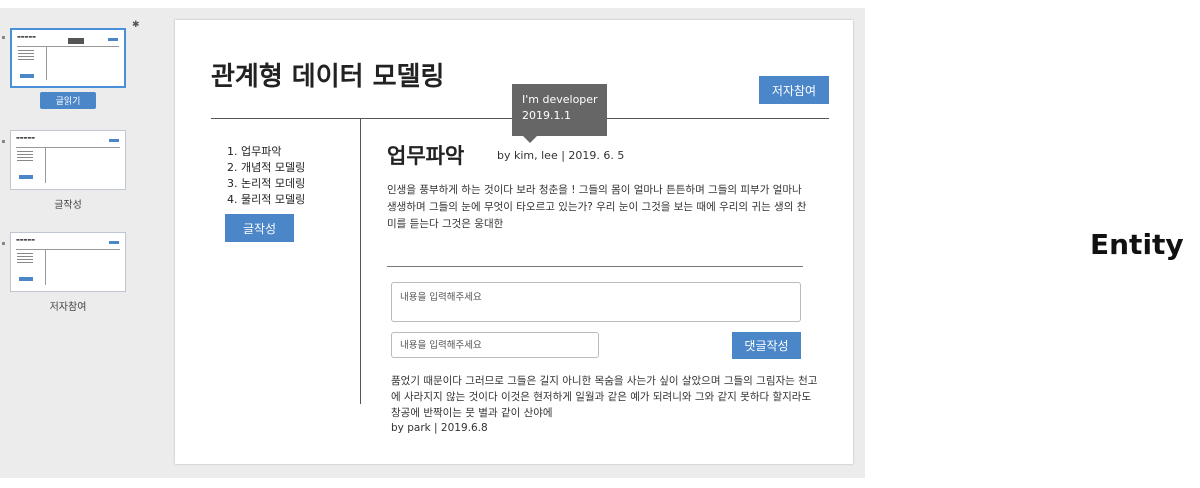 The width and height of the screenshot is (1200, 488). I want to click on author-participation-button: 저자참여, so click(794, 90).